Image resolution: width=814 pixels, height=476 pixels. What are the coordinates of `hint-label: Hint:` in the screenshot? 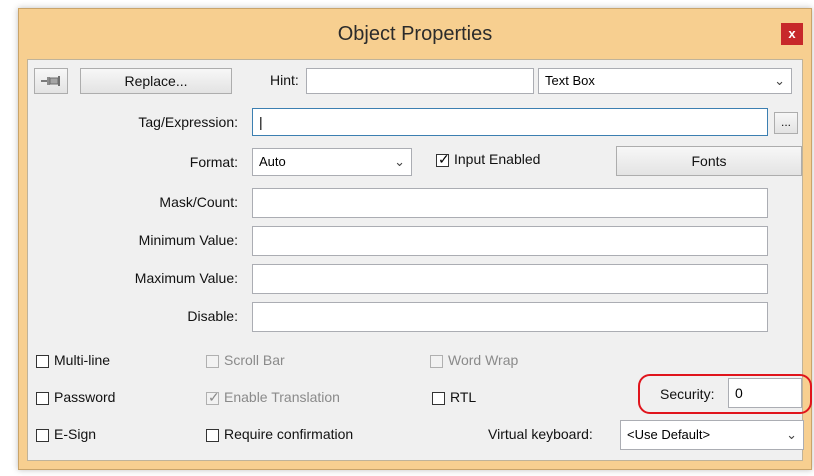 It's located at (284, 80).